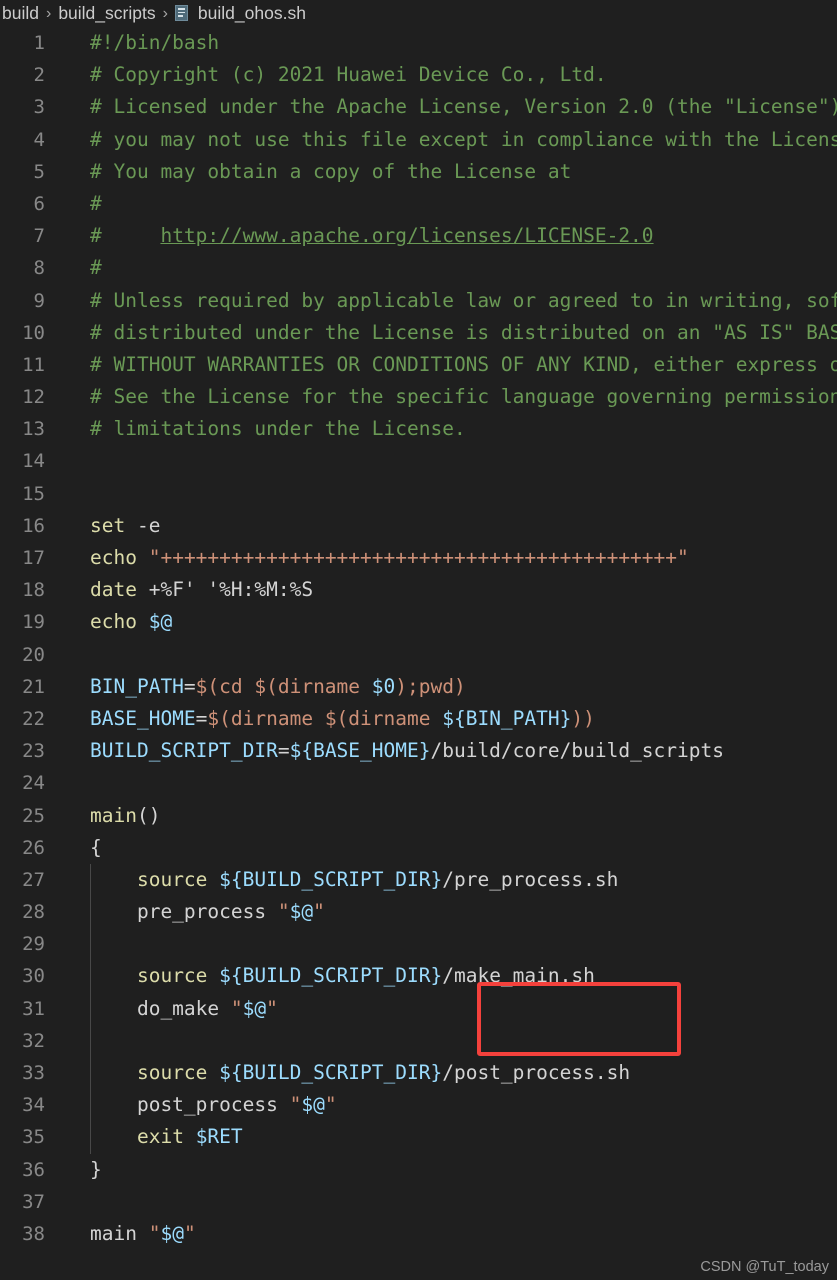 The width and height of the screenshot is (837, 1280). I want to click on line-content: #!/bin/bash, so click(441, 43).